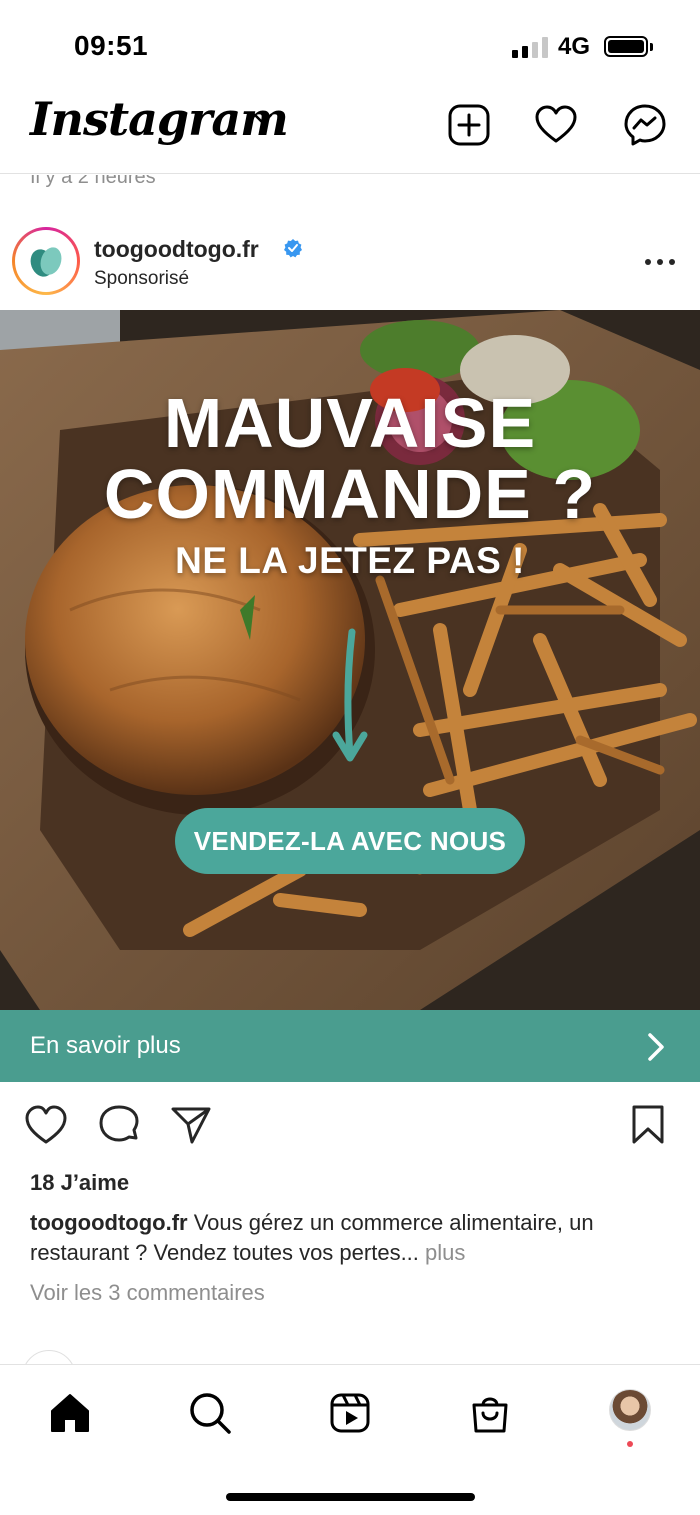 The height and width of the screenshot is (1515, 700). I want to click on sponsored-label: Sponsorisé, so click(142, 278).